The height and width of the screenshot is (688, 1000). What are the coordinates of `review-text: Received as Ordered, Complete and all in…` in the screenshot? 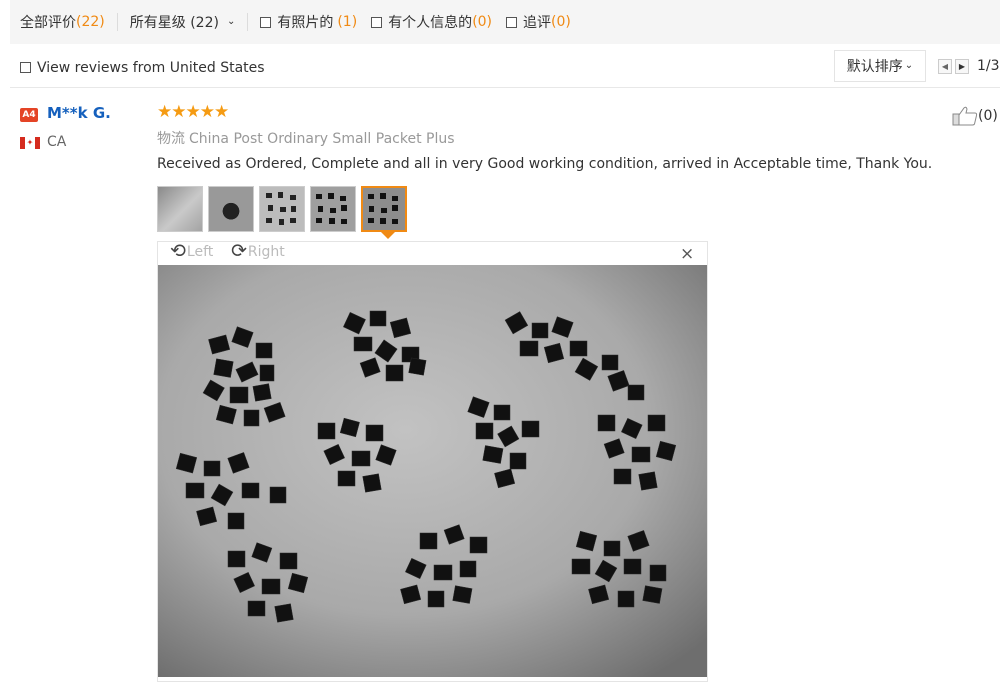 It's located at (545, 164).